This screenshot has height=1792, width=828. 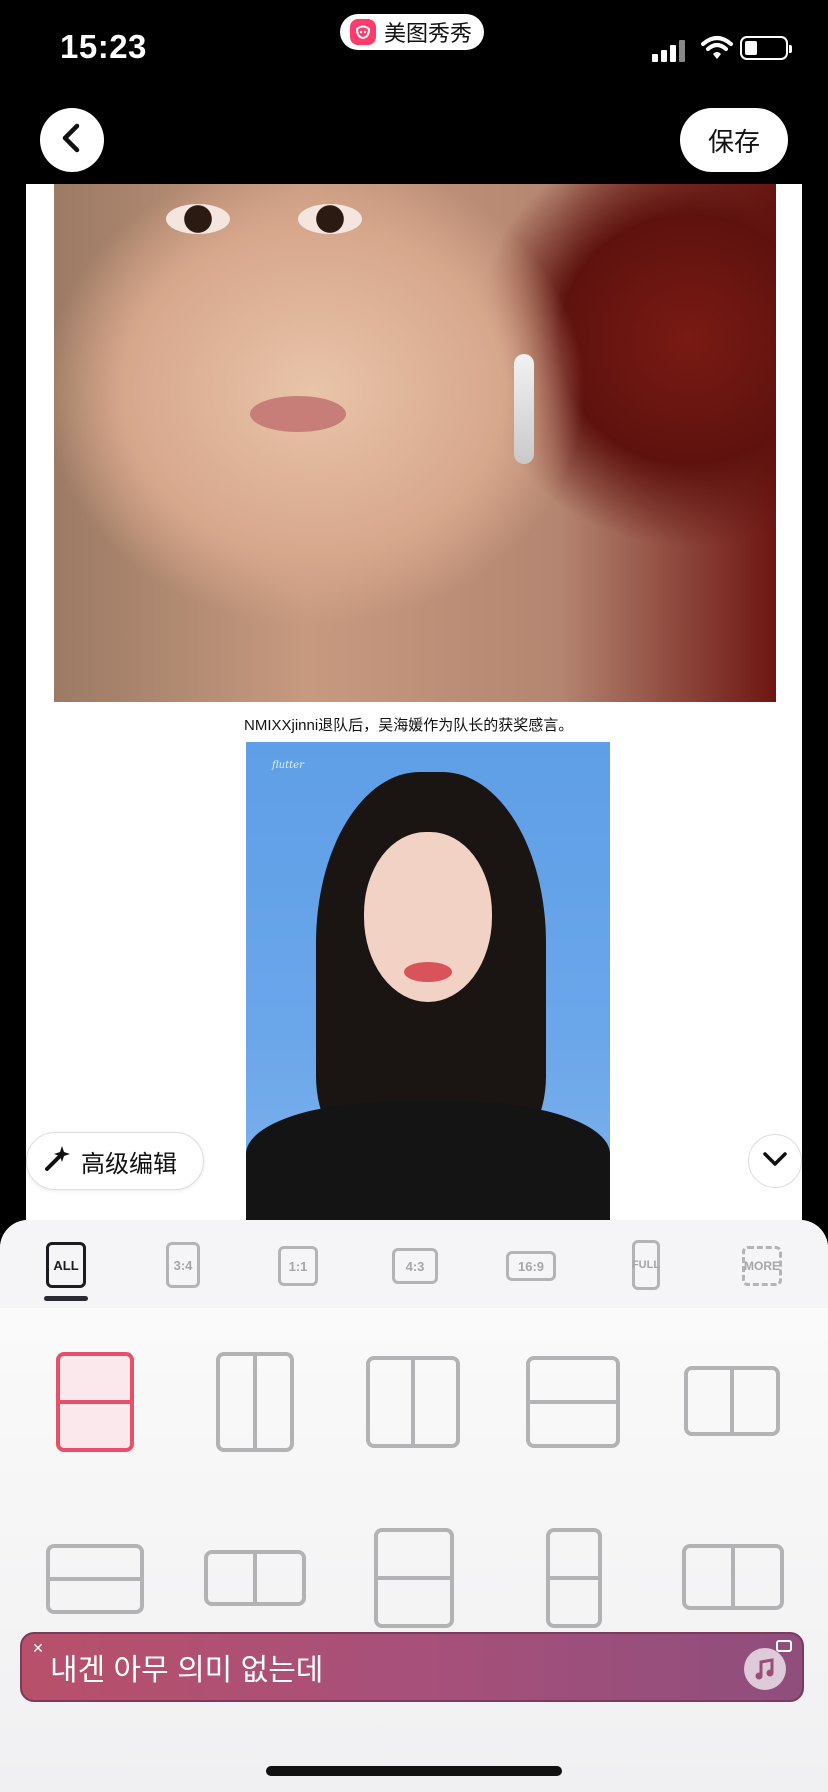 I want to click on chevron-left-icon, so click(x=72, y=140).